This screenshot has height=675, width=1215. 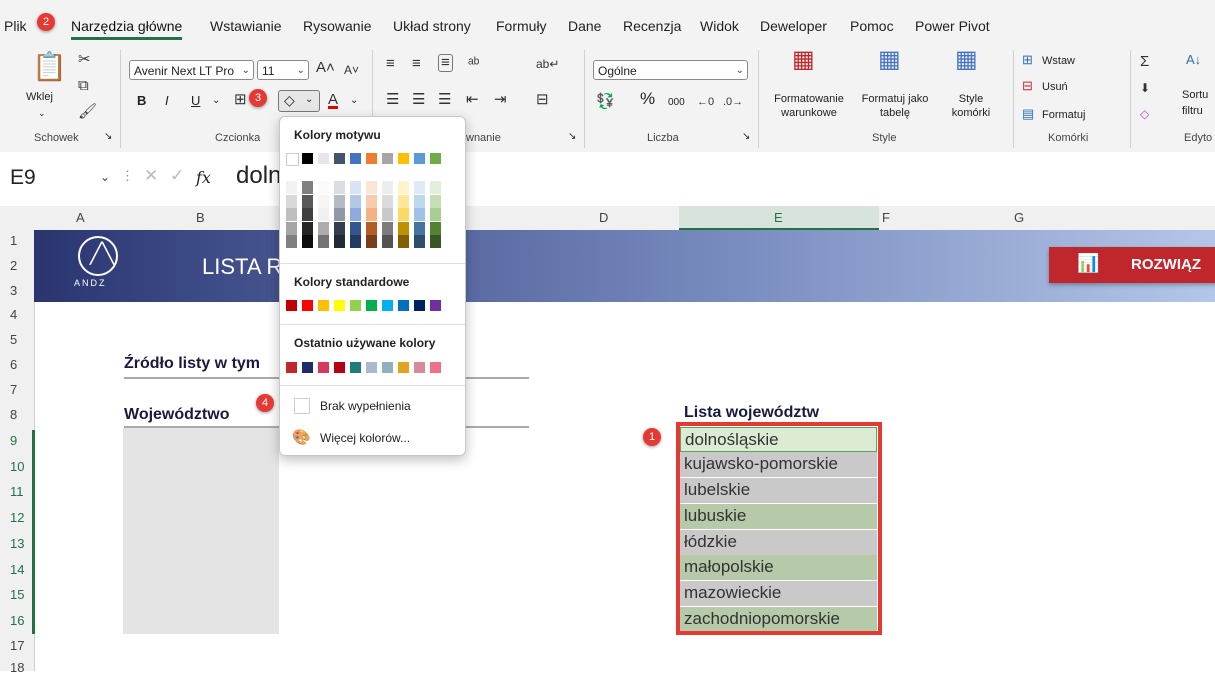 What do you see at coordinates (652, 26) in the screenshot?
I see `tab-review: Recenzja` at bounding box center [652, 26].